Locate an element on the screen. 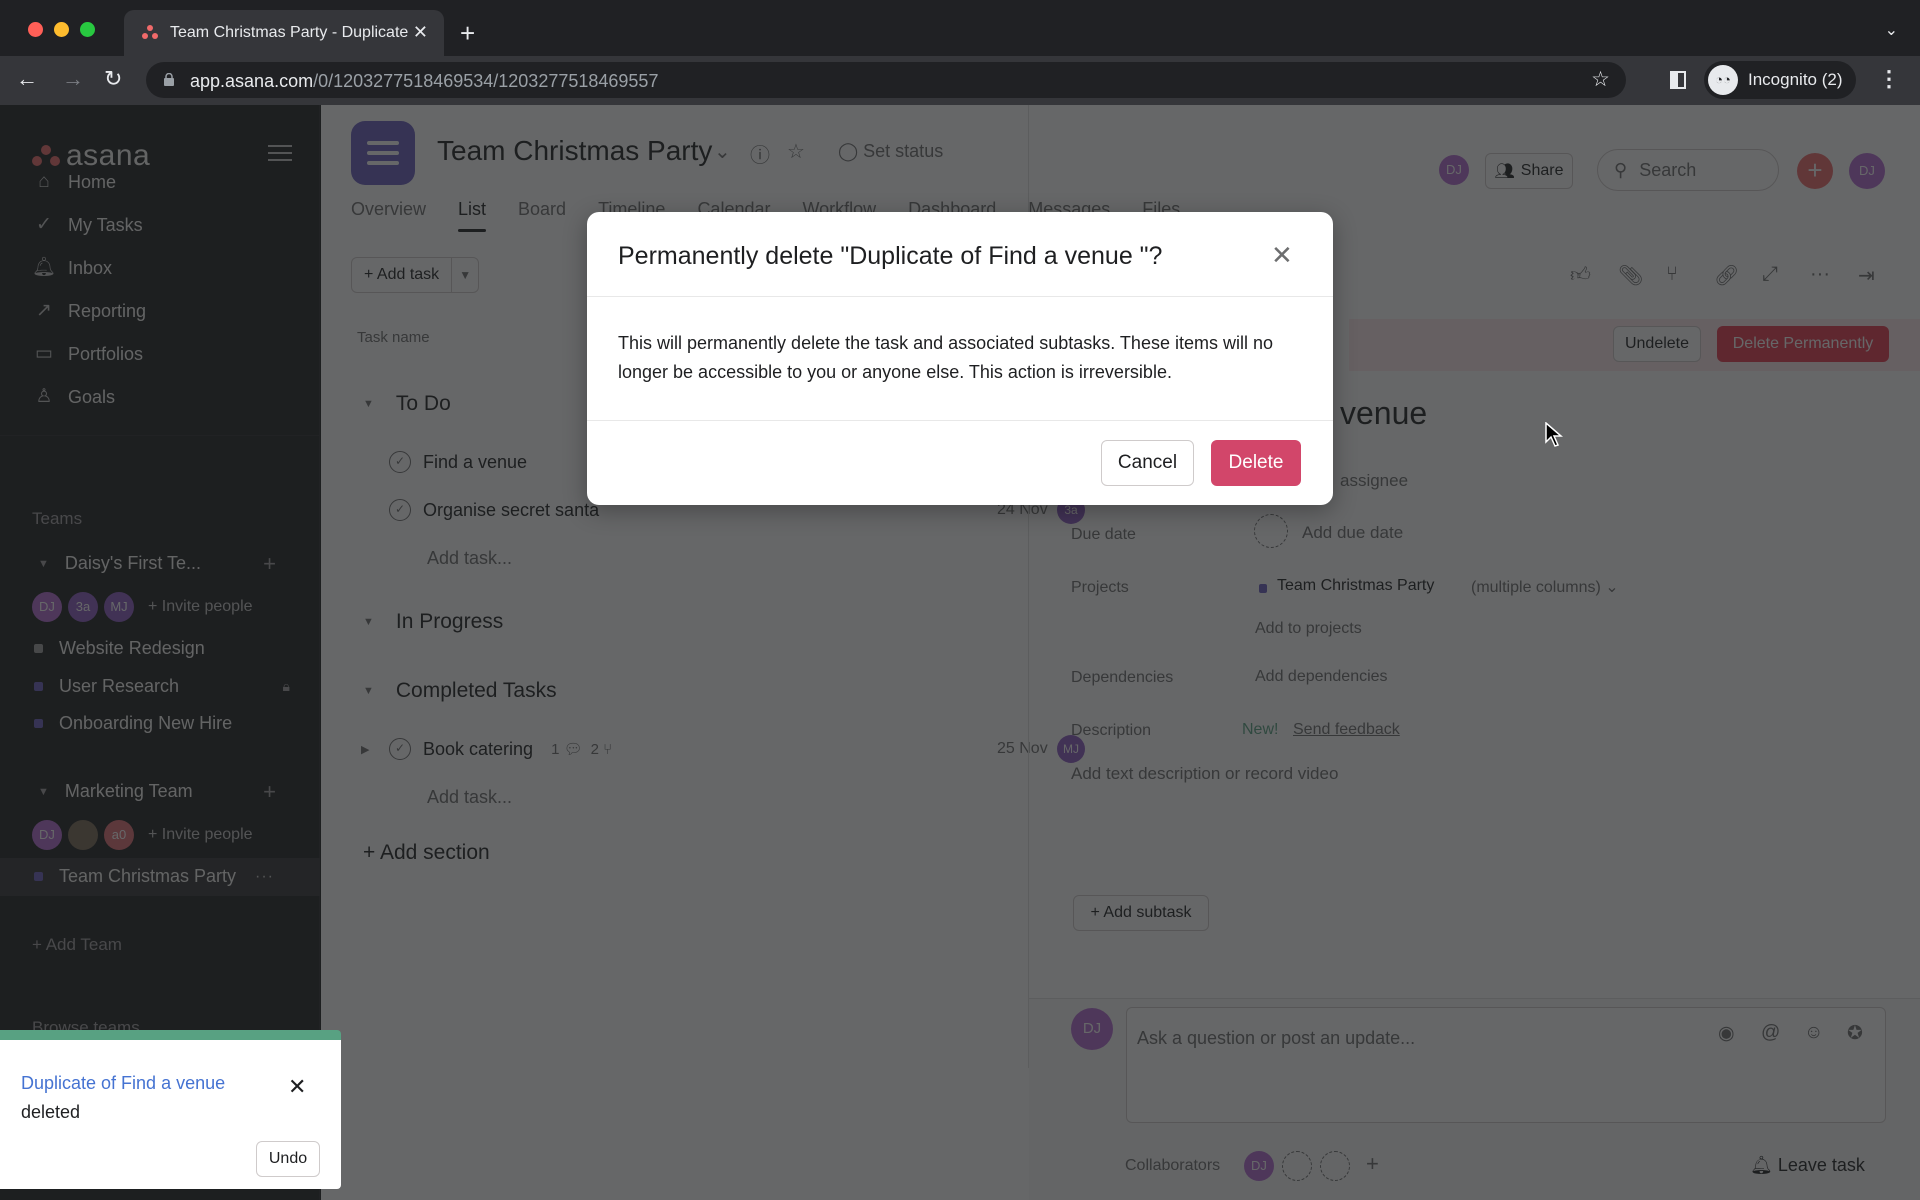 The width and height of the screenshot is (1920, 1200). deleted-toast: Duplicate of Find a venue deleted ✕ Undo is located at coordinates (170, 1109).